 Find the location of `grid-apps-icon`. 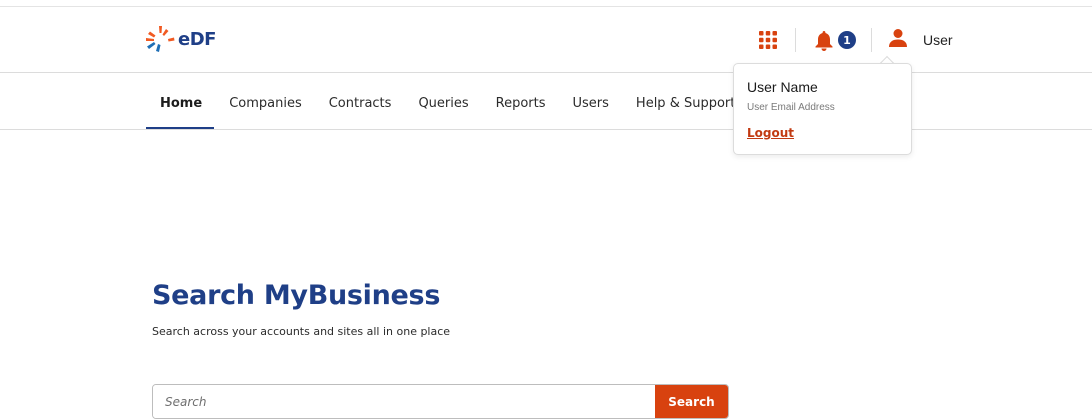

grid-apps-icon is located at coordinates (768, 40).